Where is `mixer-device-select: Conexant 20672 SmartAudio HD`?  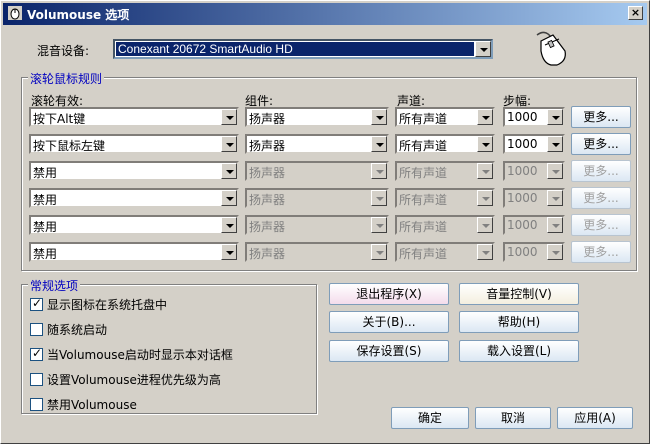
mixer-device-select: Conexant 20672 SmartAudio HD is located at coordinates (303, 49).